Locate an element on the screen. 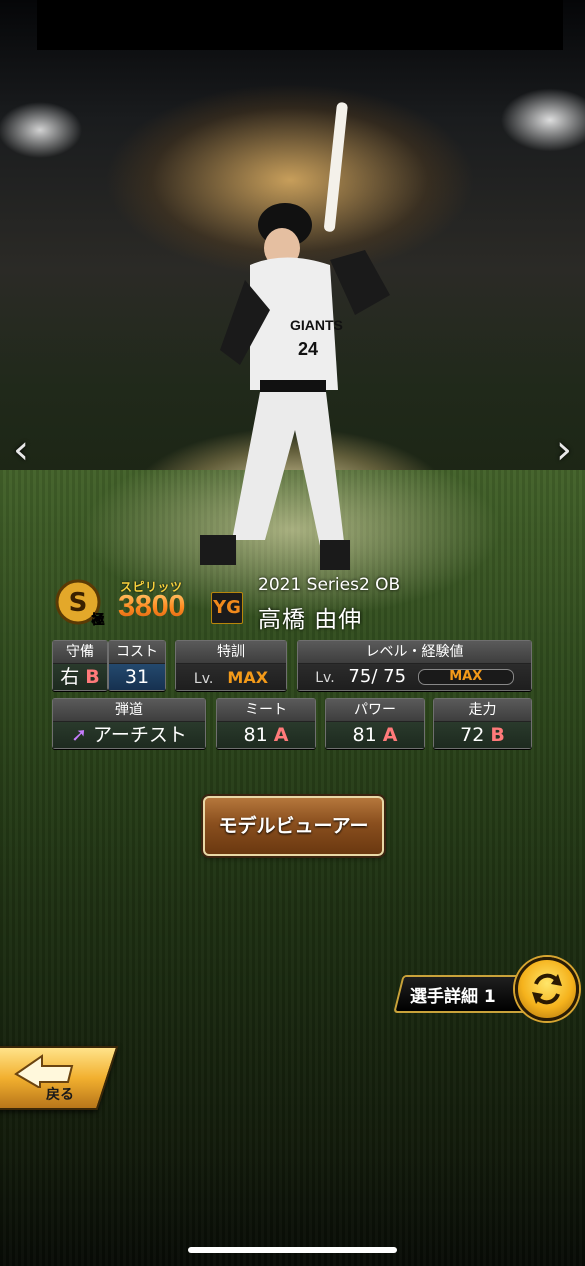 This screenshot has height=1266, width=585. speed-value-row: 72 B is located at coordinates (482, 735).